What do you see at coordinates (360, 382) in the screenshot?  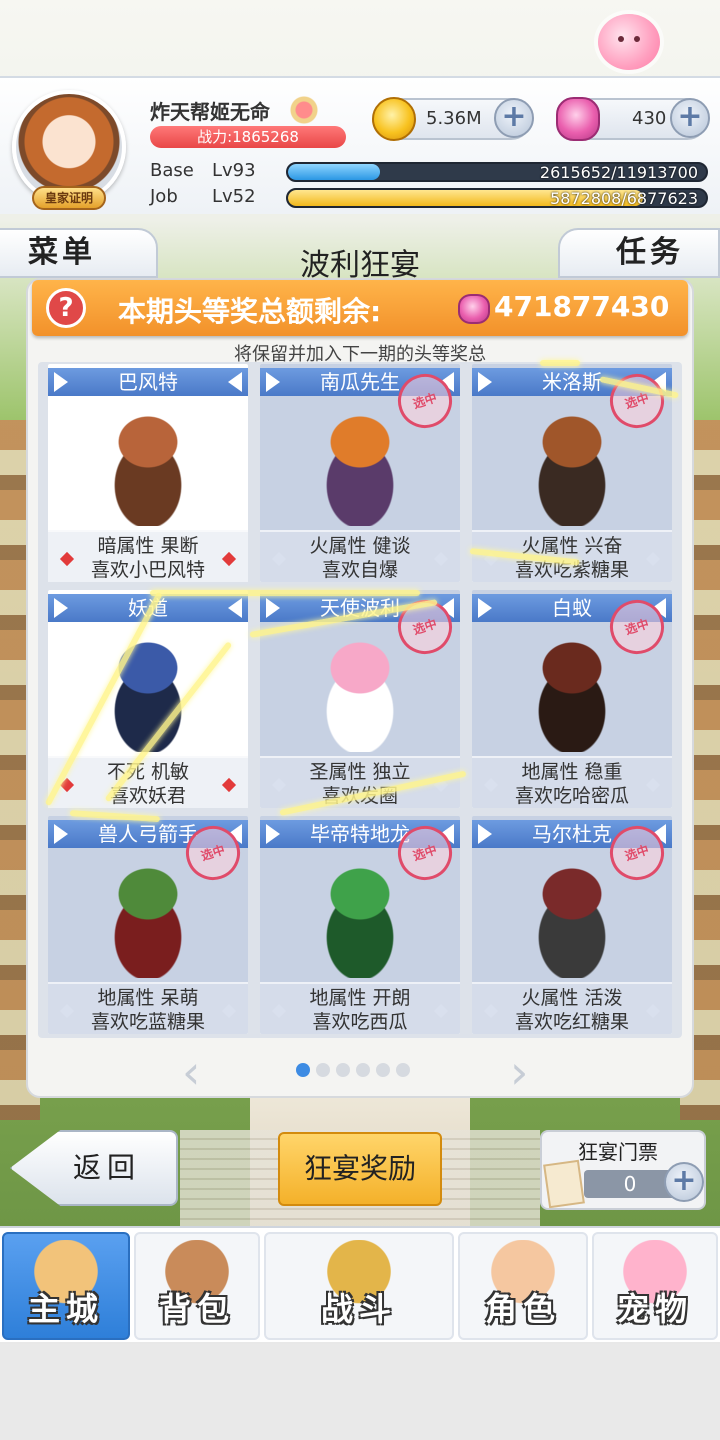 I see `monster-name-text: 南瓜先生` at bounding box center [360, 382].